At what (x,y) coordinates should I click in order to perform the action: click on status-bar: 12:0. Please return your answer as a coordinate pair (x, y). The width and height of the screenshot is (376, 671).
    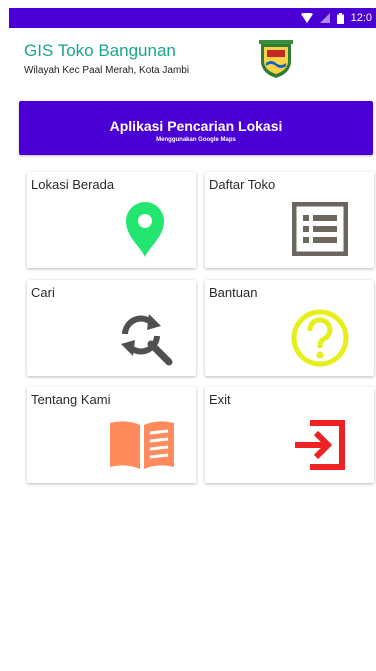
    Looking at the image, I should click on (192, 18).